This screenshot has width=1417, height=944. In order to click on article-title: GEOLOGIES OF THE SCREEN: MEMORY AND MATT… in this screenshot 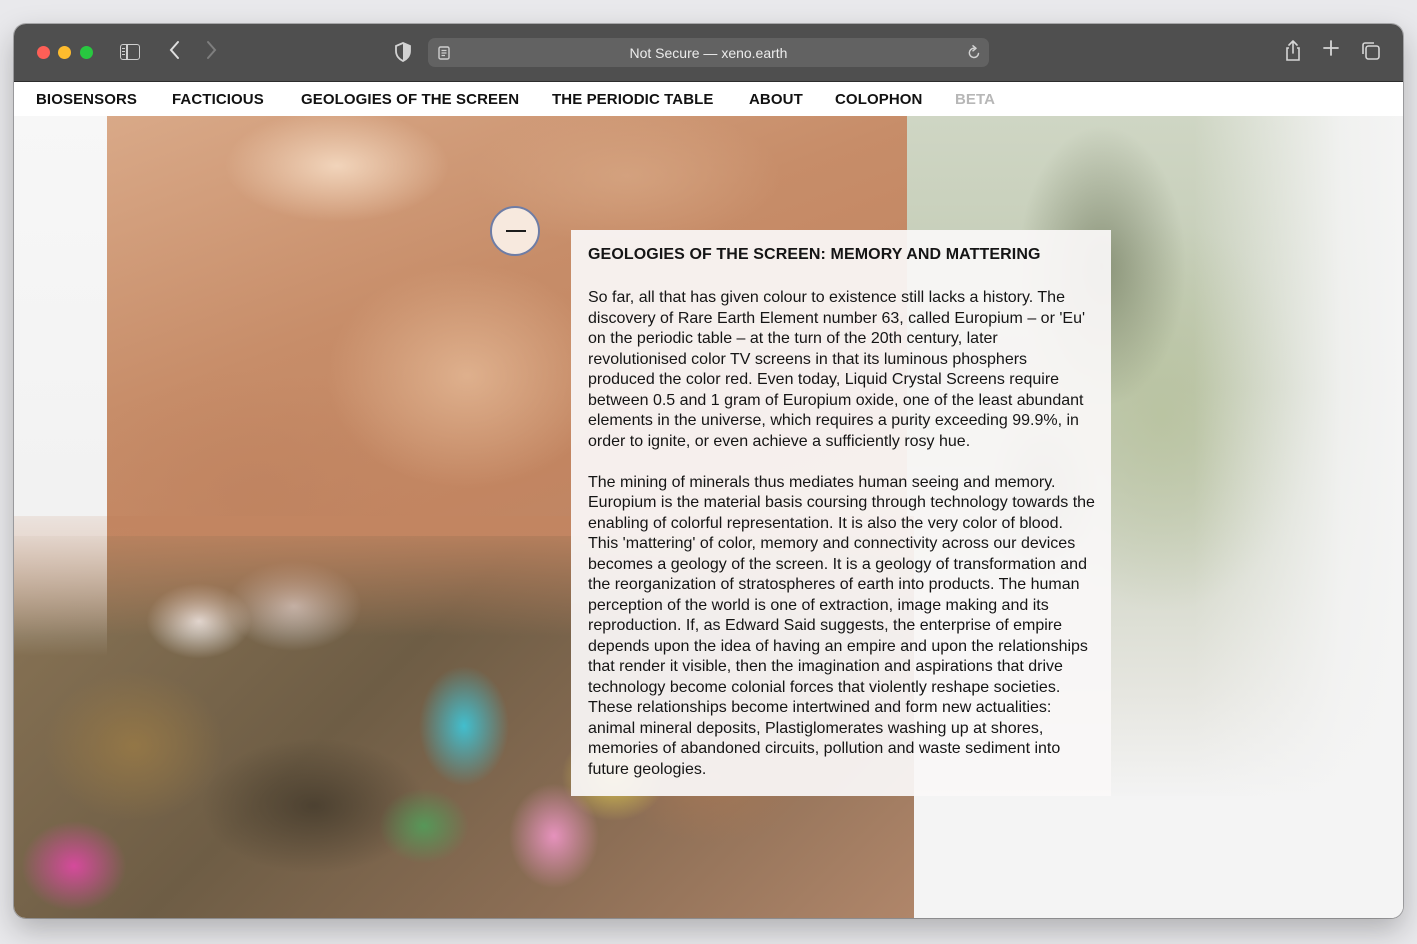, I will do `click(814, 254)`.